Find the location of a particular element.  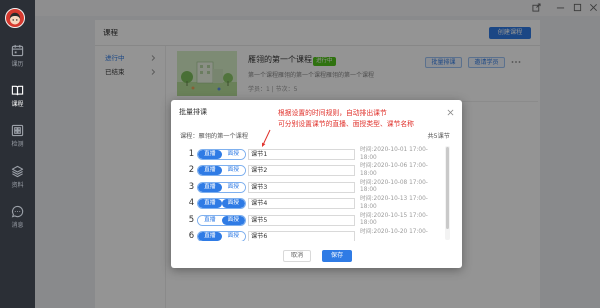

sidebar-item-tests: 检测 is located at coordinates (17, 137).